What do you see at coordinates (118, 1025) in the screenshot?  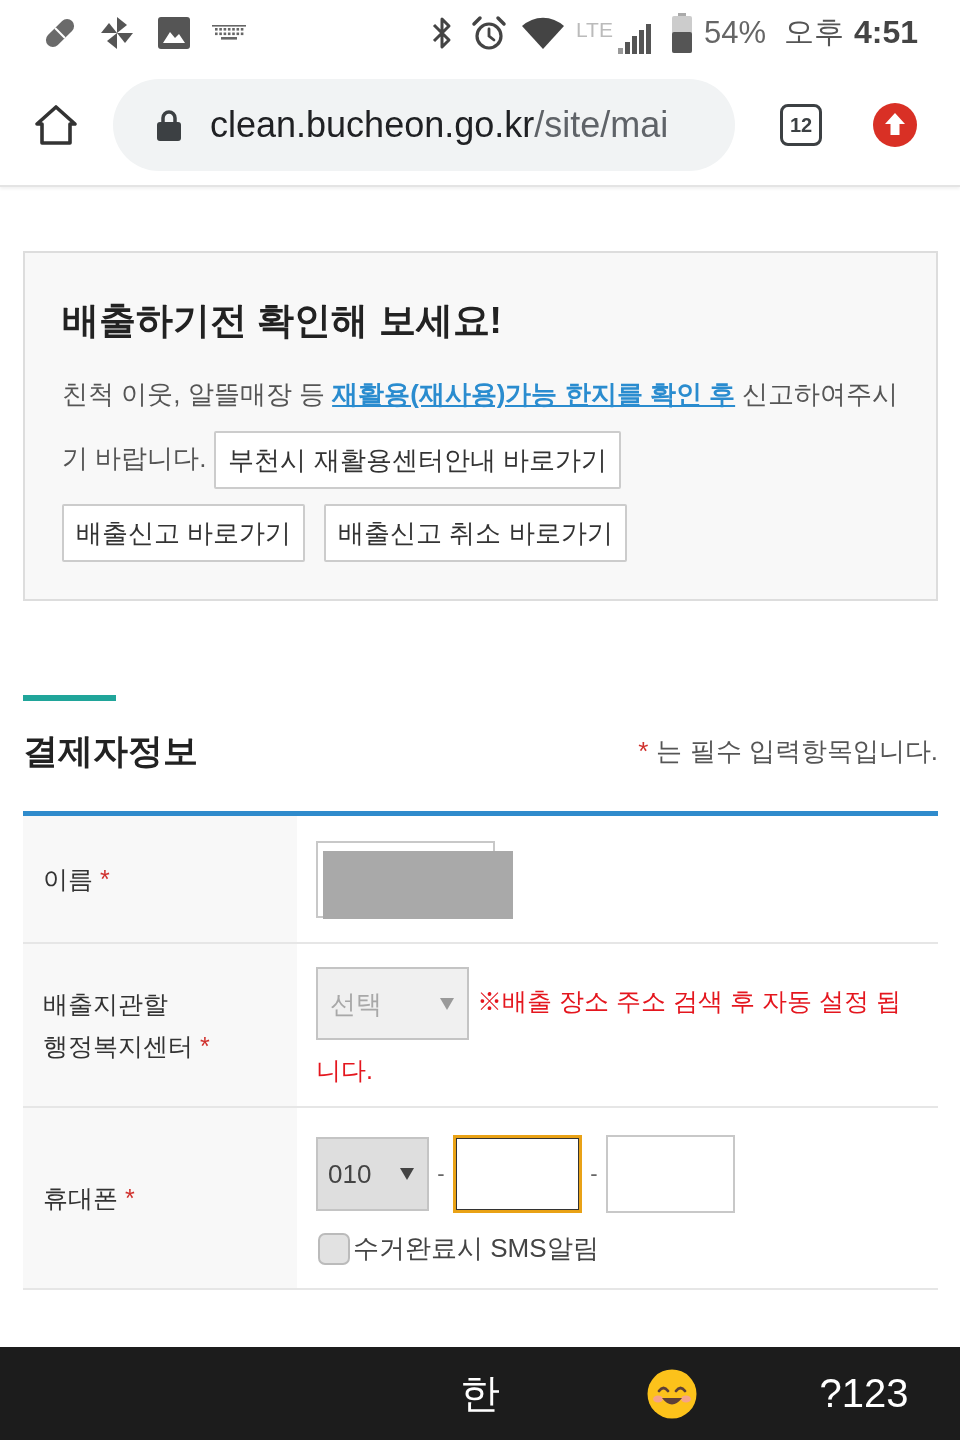 I see `field-label: 배출지관할 행정복지센터` at bounding box center [118, 1025].